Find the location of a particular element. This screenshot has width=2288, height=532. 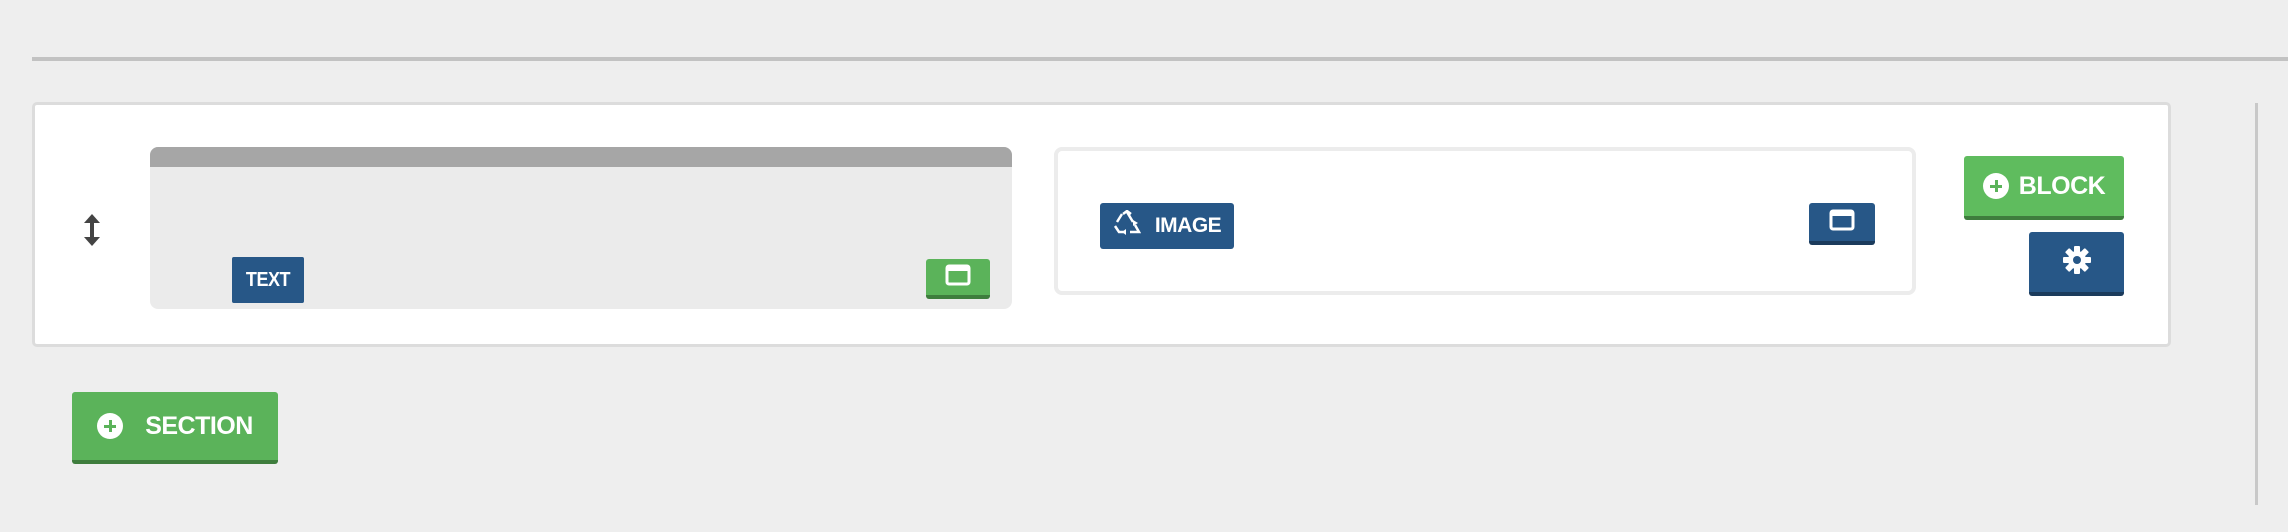

text-block-label: TEXT is located at coordinates (268, 279).